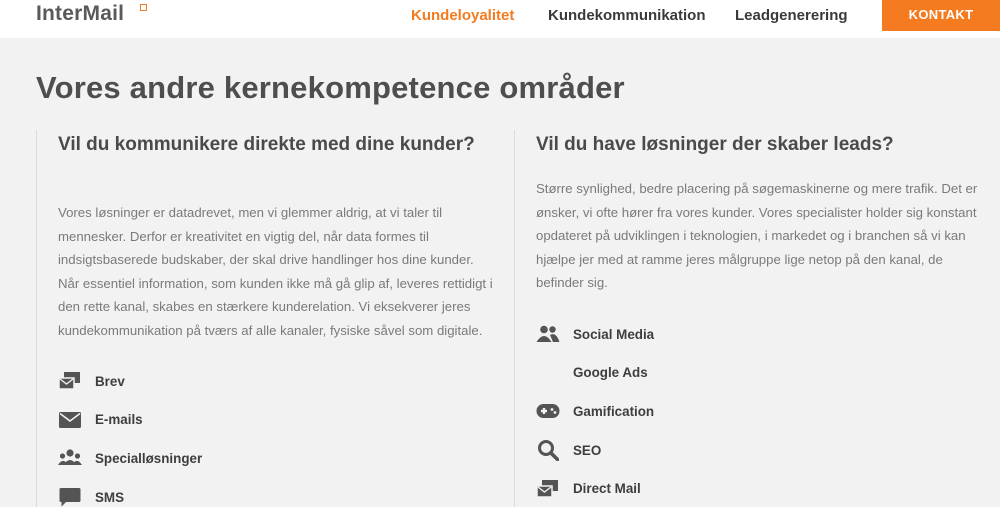 Image resolution: width=1000 pixels, height=507 pixels. I want to click on service-item-emails: E-mails, so click(130, 420).